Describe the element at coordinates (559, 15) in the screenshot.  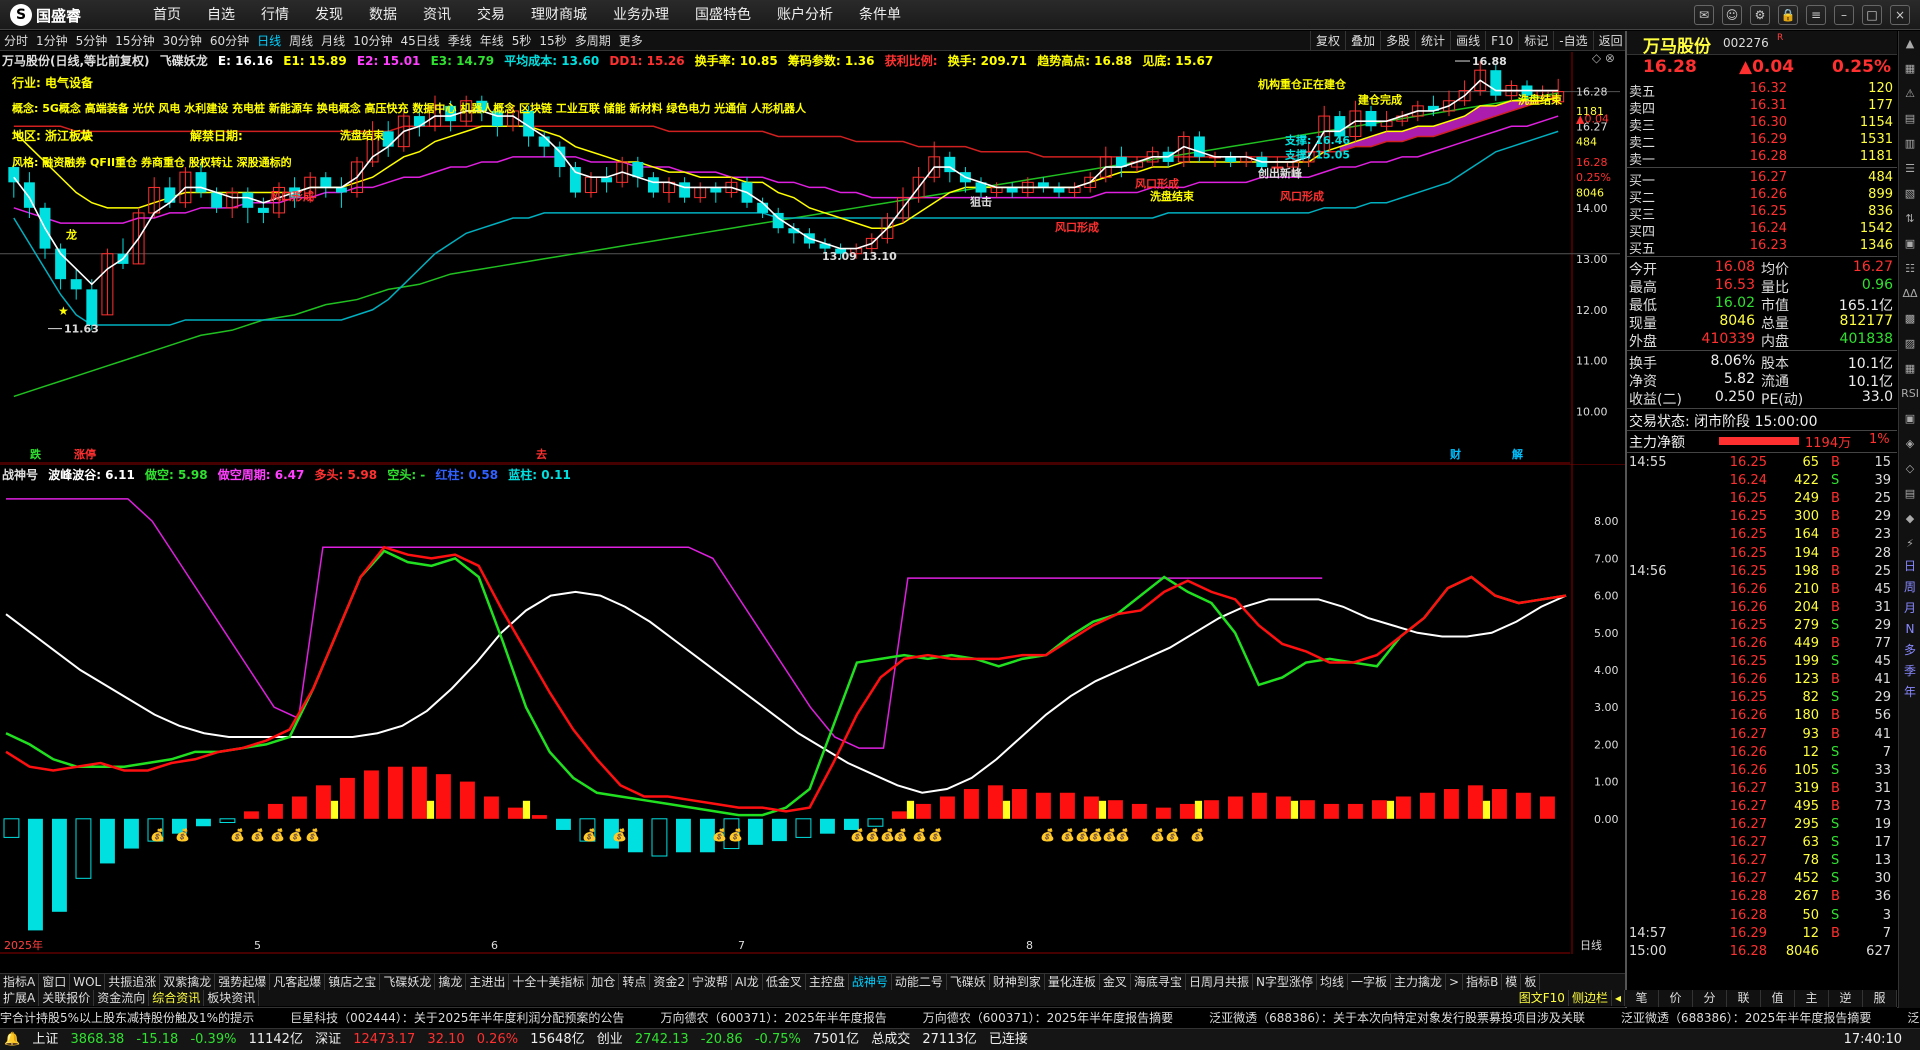
I see `menu-item-7: 理财商城` at that location.